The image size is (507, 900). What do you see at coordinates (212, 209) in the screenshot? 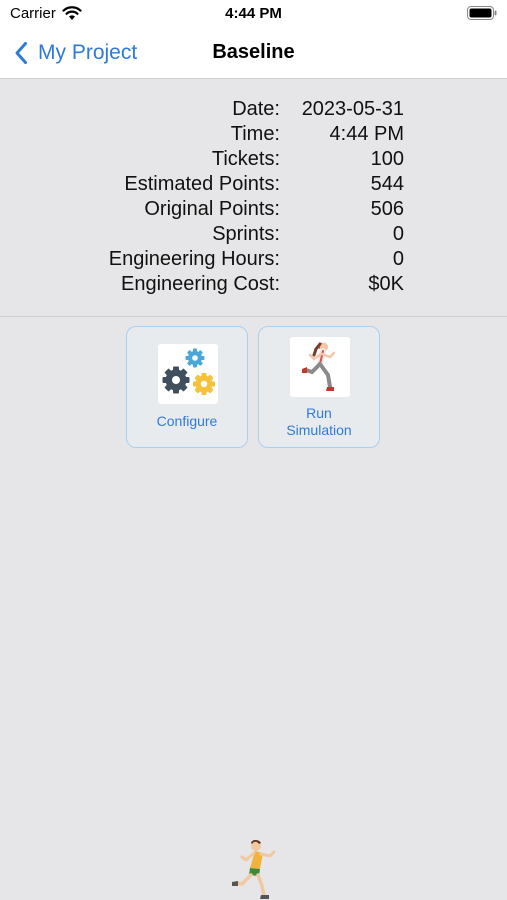
I see `summary-label: Original Points:` at bounding box center [212, 209].